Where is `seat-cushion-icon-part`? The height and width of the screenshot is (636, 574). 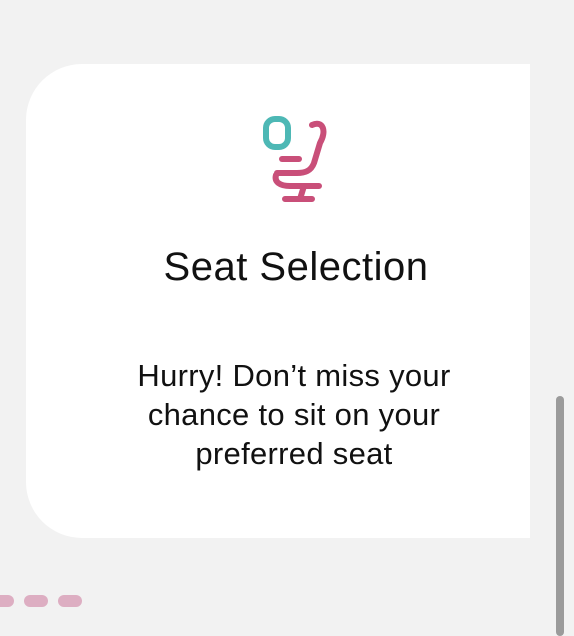
seat-cushion-icon-part is located at coordinates (297, 180).